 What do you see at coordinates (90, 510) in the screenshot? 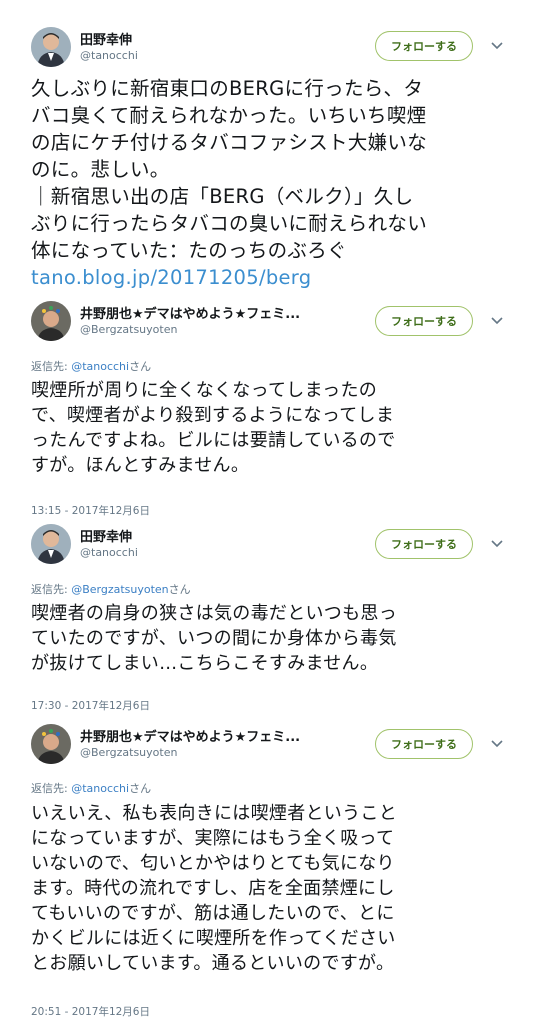
I see `tweet-timestamp: 13:15 - 2017年12月6日` at bounding box center [90, 510].